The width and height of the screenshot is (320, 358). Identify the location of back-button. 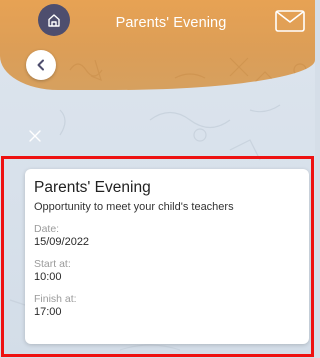
(41, 65).